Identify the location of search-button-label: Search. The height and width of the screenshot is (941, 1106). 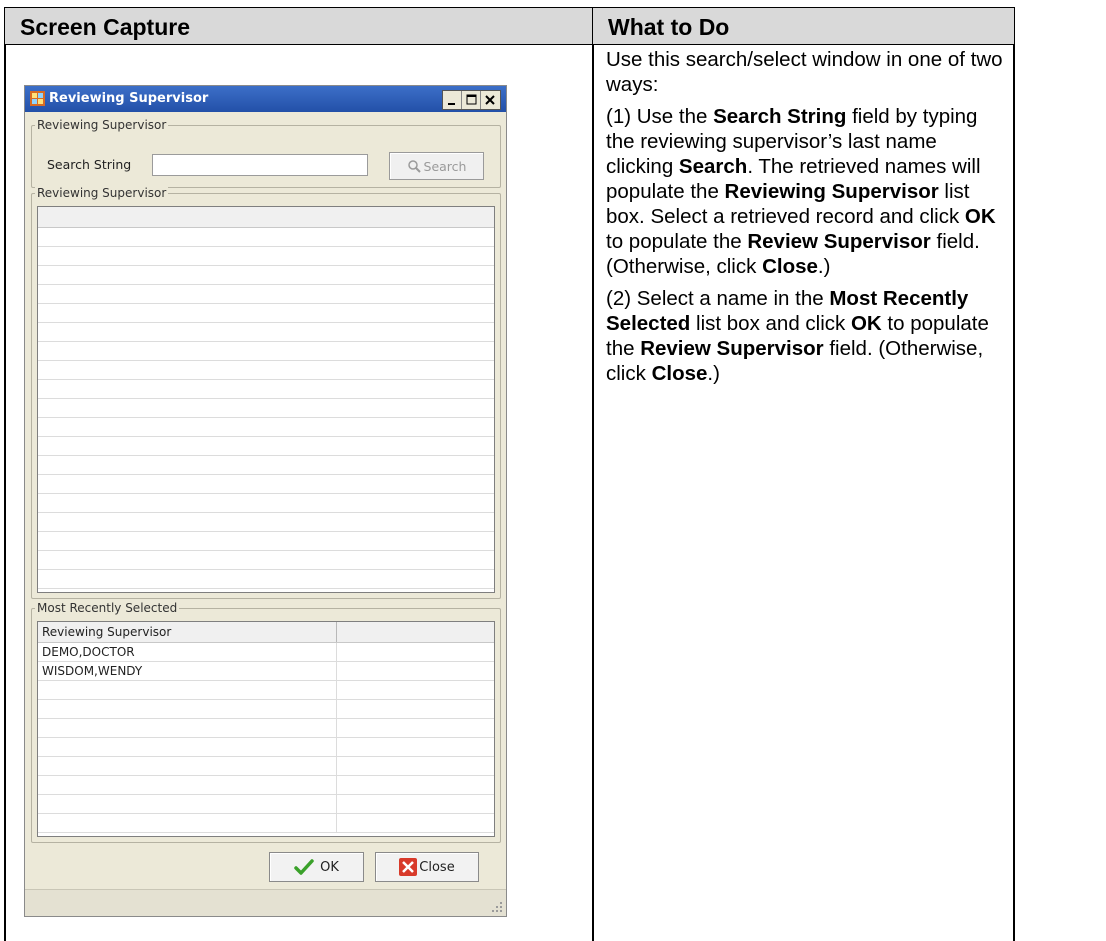
(445, 166).